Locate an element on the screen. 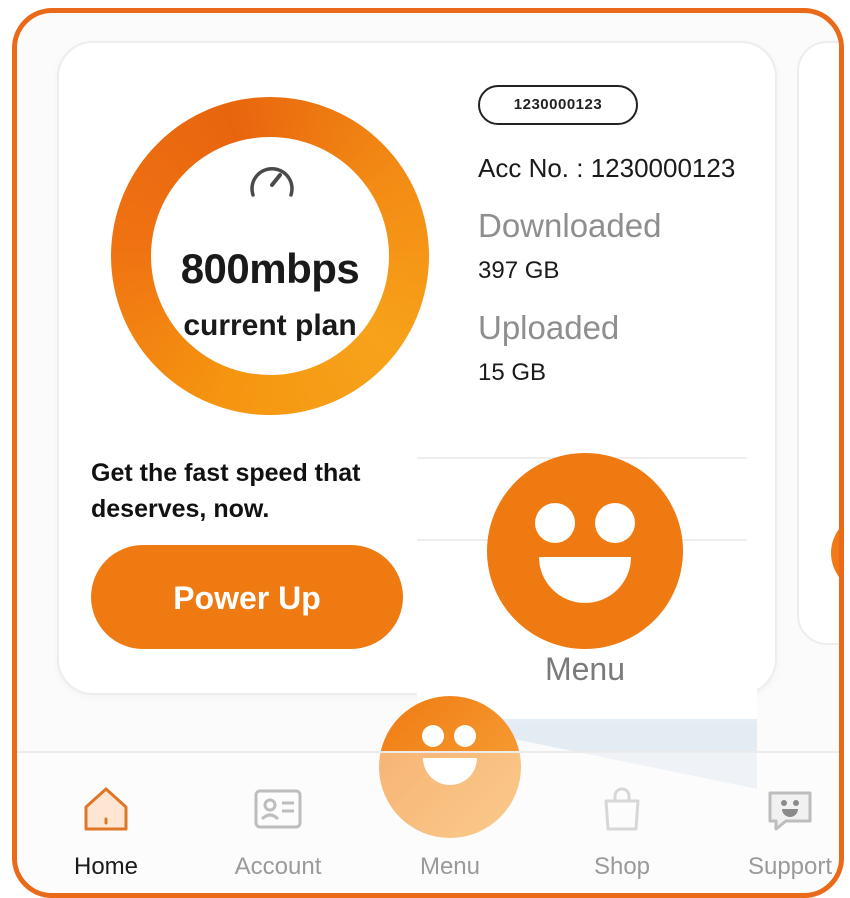 This screenshot has height=898, width=850. account-number-badge: 1230000123 is located at coordinates (558, 105).